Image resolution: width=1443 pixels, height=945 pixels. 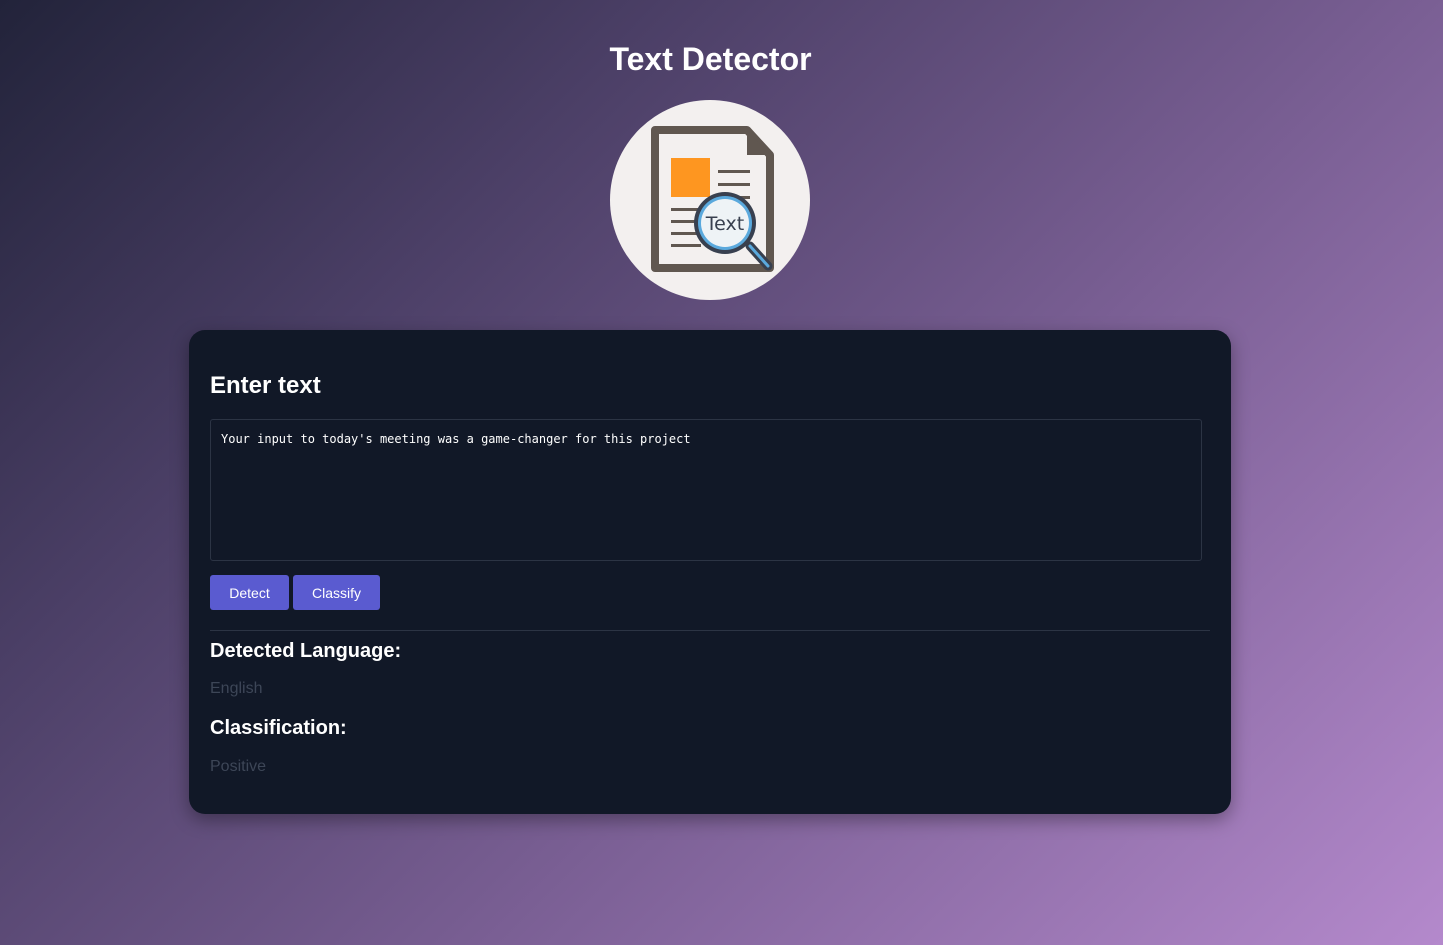 I want to click on enter-text-heading: Enter text, so click(x=265, y=385).